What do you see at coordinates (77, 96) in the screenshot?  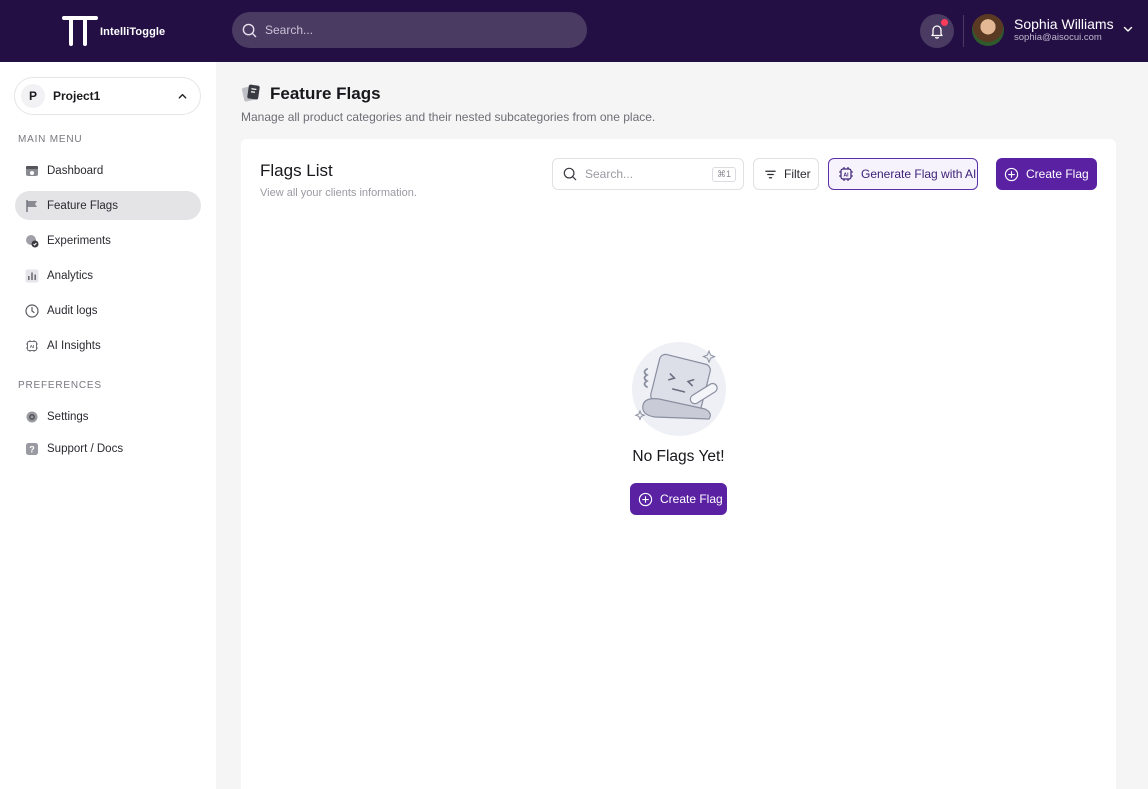 I see `project-name: Project1` at bounding box center [77, 96].